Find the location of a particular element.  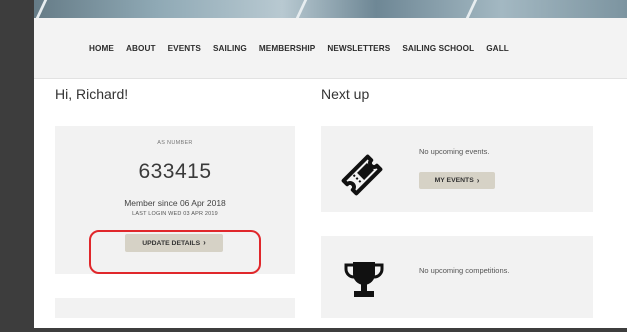

upcoming-events-card: No upcoming events. MY EVENTS › is located at coordinates (457, 169).